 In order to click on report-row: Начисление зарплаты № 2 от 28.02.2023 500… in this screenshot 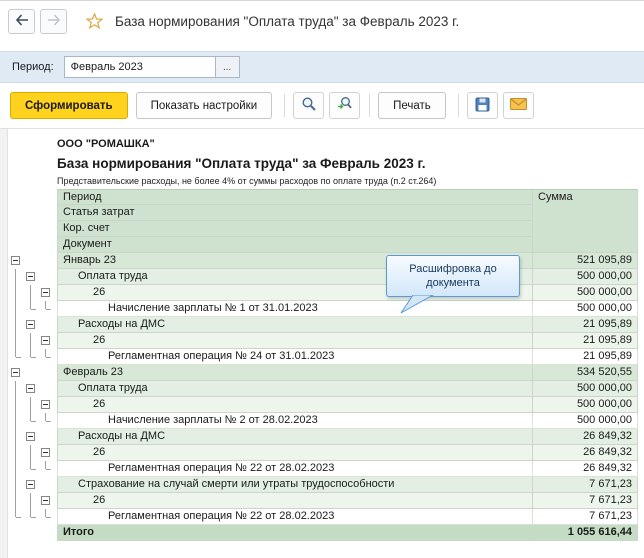, I will do `click(326, 421)`.